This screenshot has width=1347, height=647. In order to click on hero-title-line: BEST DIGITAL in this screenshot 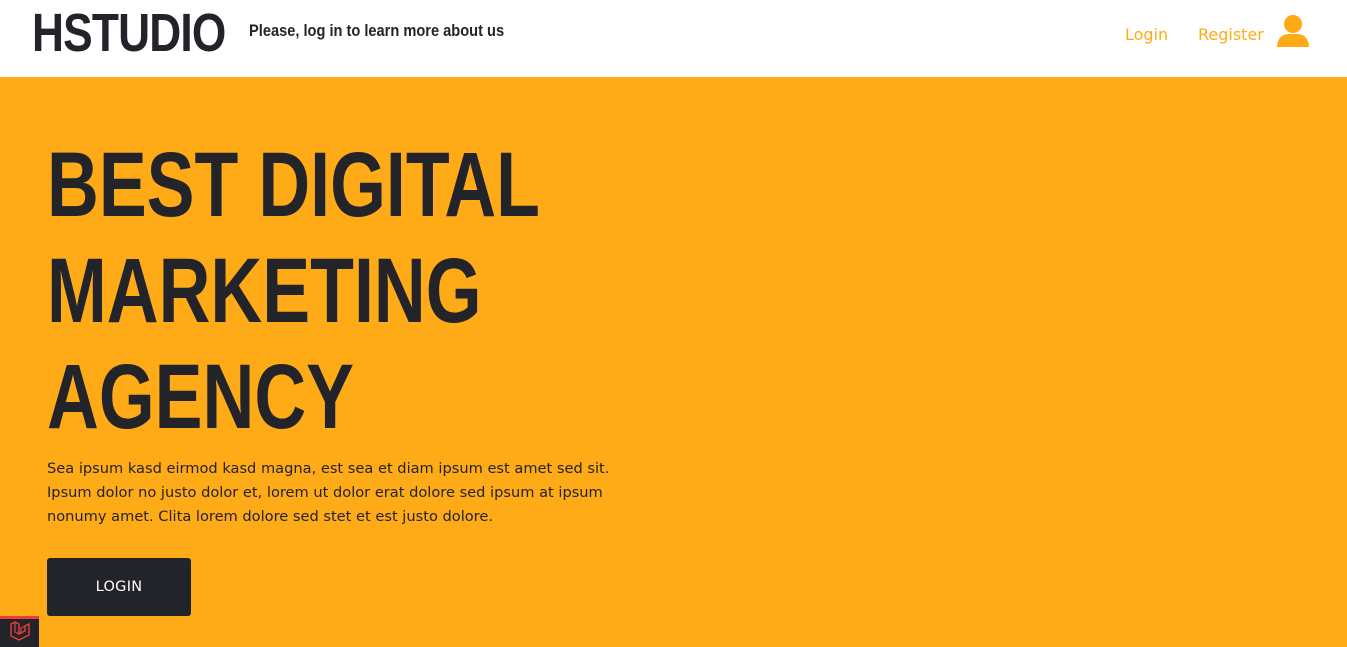, I will do `click(294, 185)`.